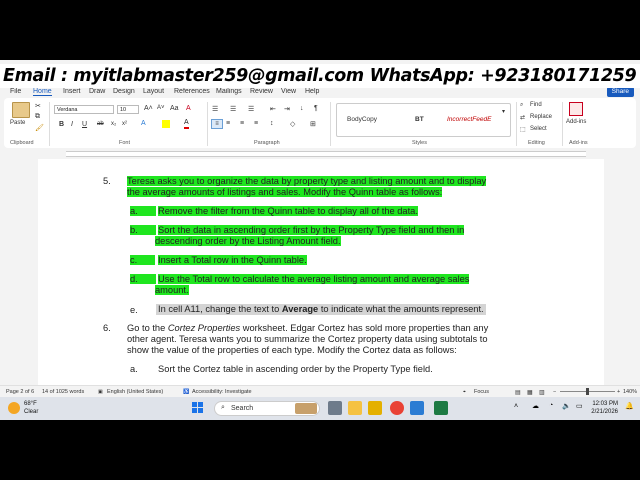 This screenshot has height=480, width=640. What do you see at coordinates (38, 106) in the screenshot?
I see `cut-icon: ✂` at bounding box center [38, 106].